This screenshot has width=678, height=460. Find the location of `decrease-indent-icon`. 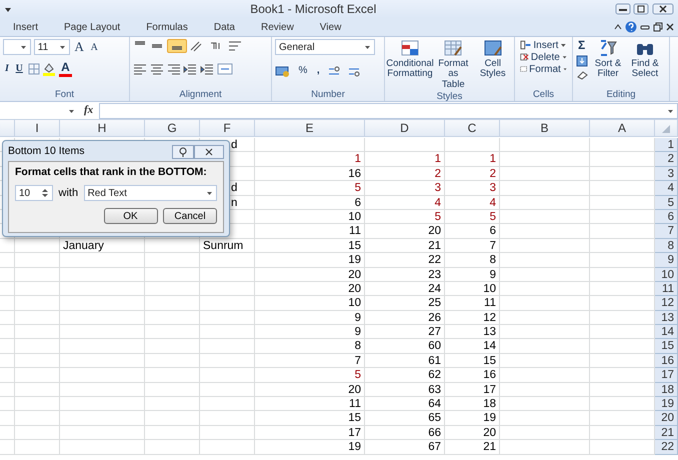

decrease-indent-icon is located at coordinates (190, 68).